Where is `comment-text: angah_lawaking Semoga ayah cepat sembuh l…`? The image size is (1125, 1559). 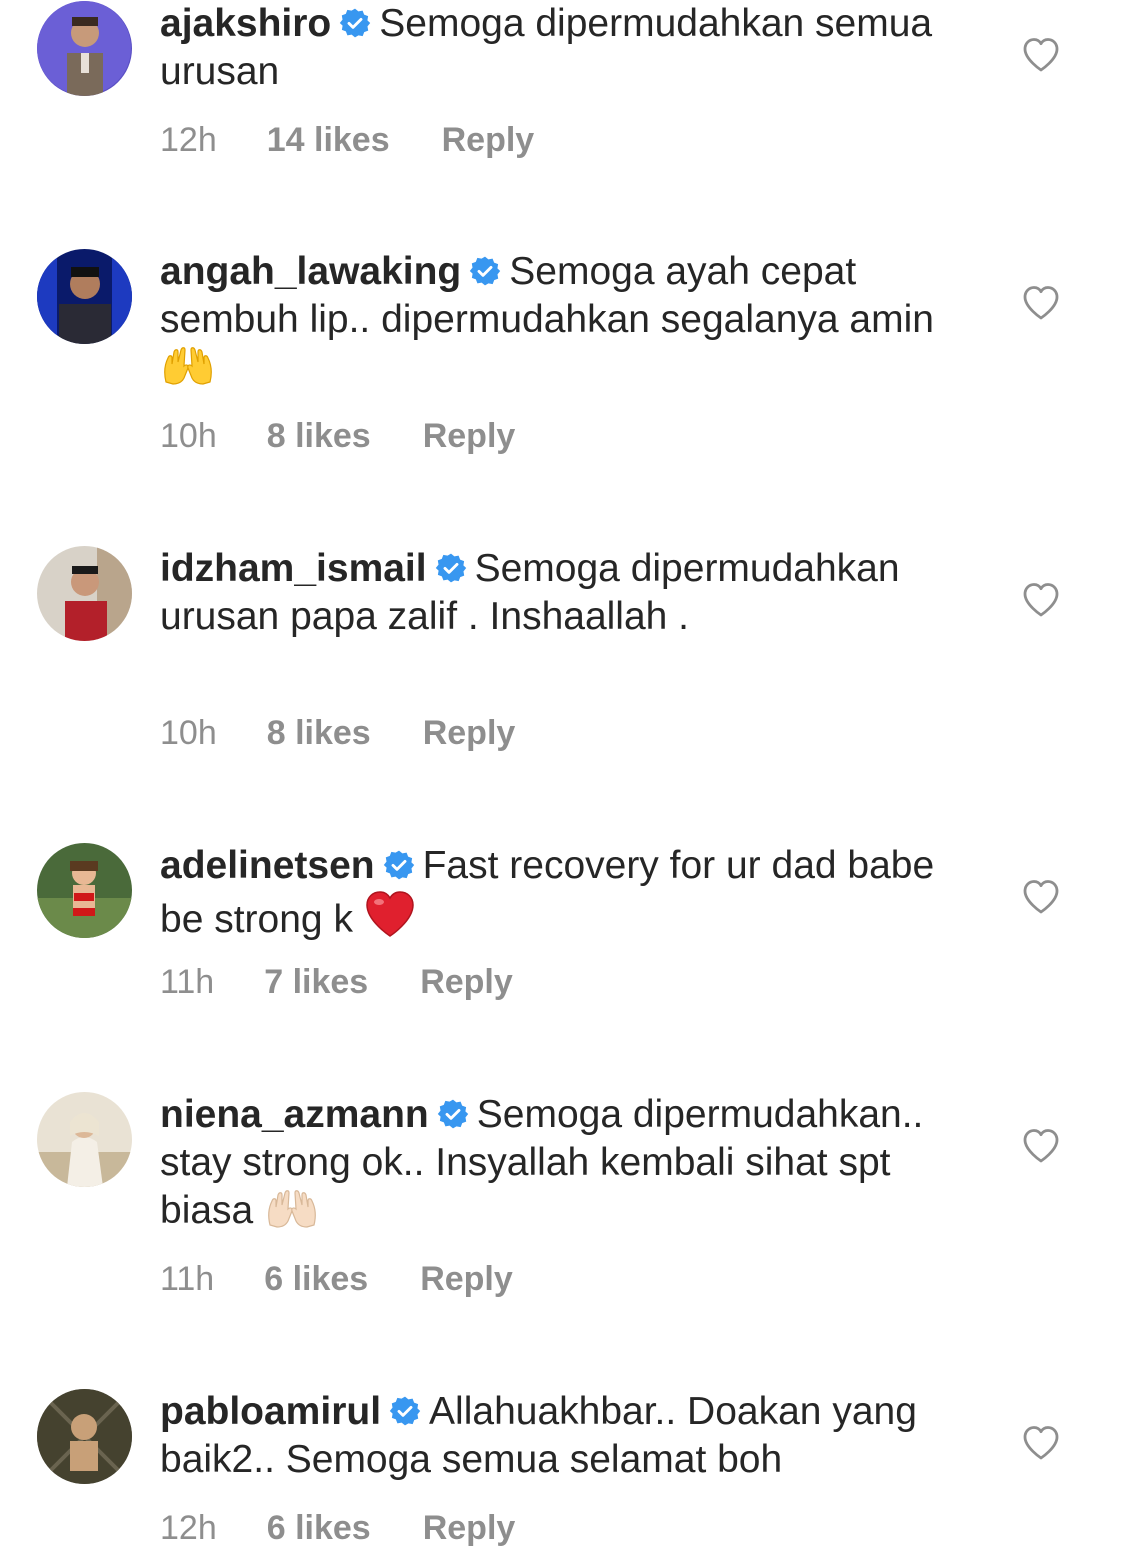 comment-text: angah_lawaking Semoga ayah cepat sembuh l… is located at coordinates (565, 323).